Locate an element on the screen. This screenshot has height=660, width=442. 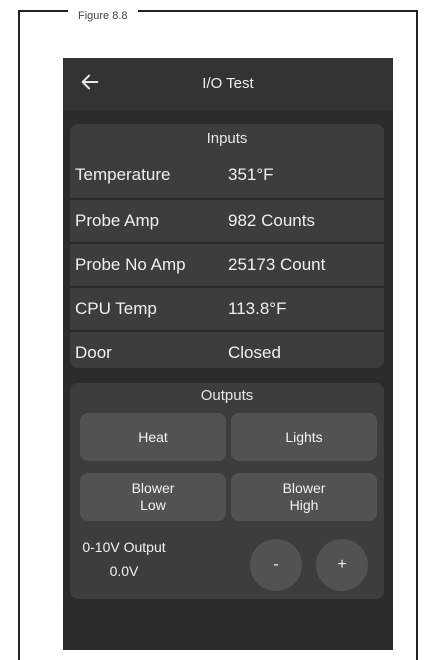
input-label-door: Door is located at coordinates (93, 352).